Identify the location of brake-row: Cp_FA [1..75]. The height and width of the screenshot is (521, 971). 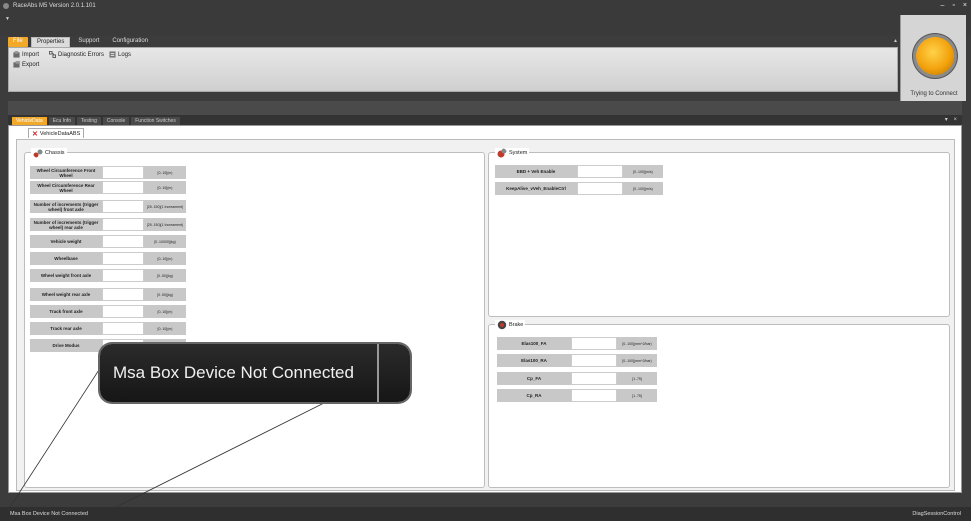
(577, 378).